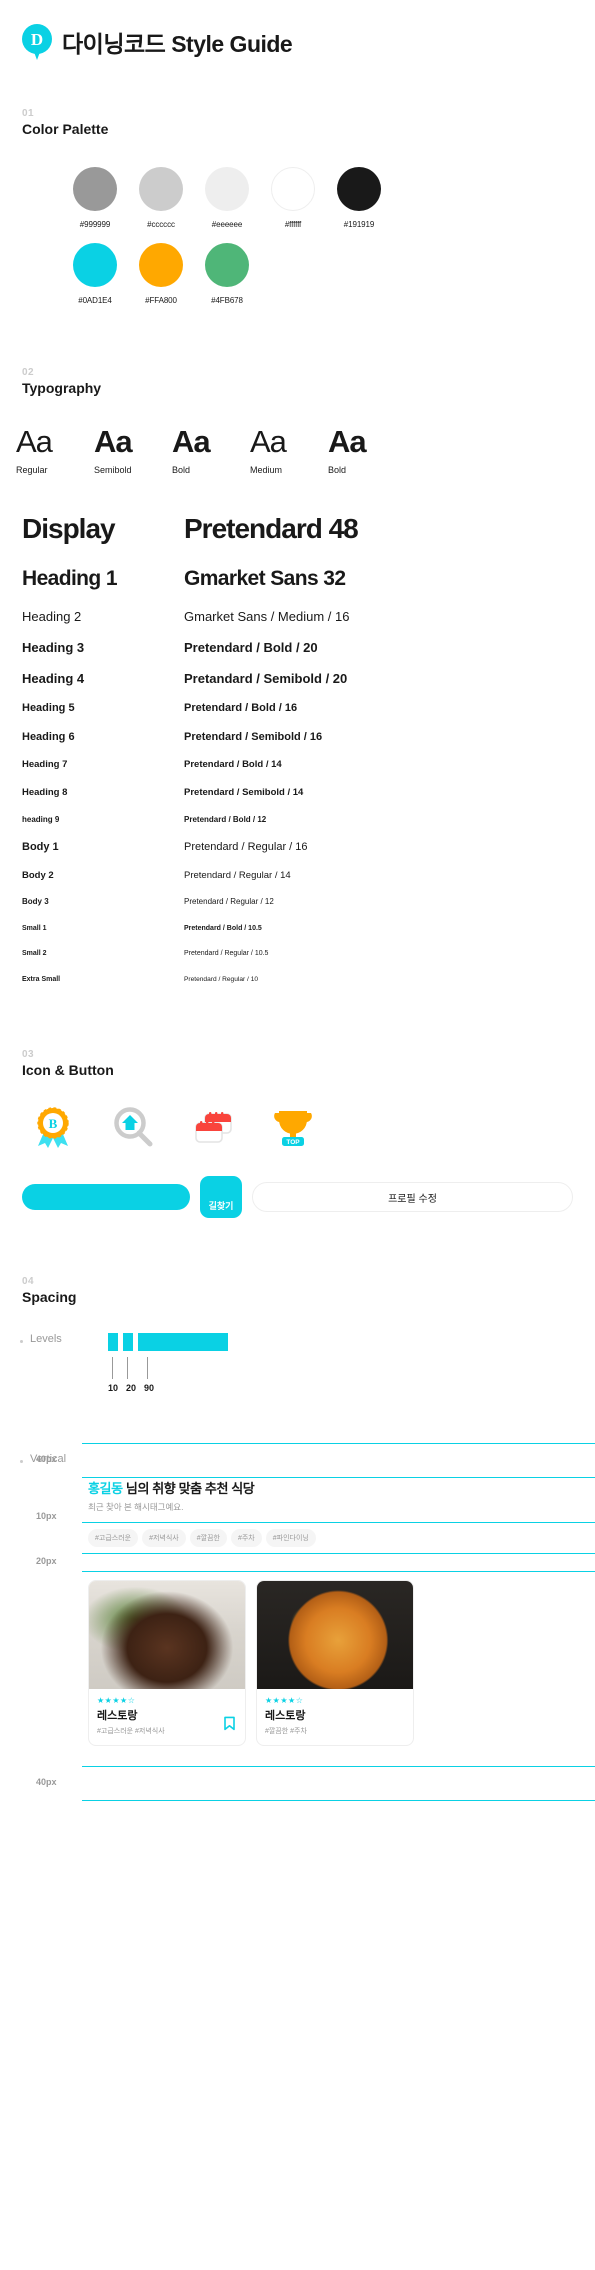 This screenshot has width=595, height=2270. What do you see at coordinates (227, 224) in the screenshot?
I see `swatch-hex-label: #eeeeee` at bounding box center [227, 224].